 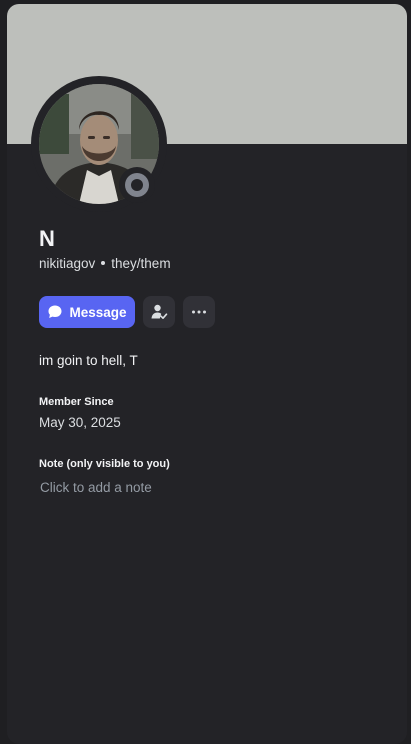 What do you see at coordinates (137, 185) in the screenshot?
I see `offline-status-icon` at bounding box center [137, 185].